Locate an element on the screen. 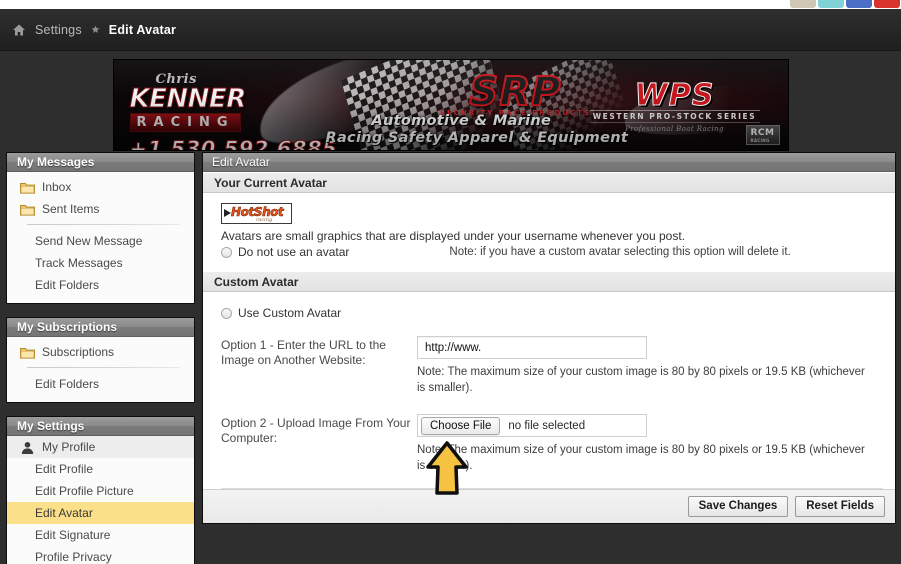 Image resolution: width=901 pixels, height=564 pixels. sidebar-item-sent-items: Sent Items is located at coordinates (100, 209).